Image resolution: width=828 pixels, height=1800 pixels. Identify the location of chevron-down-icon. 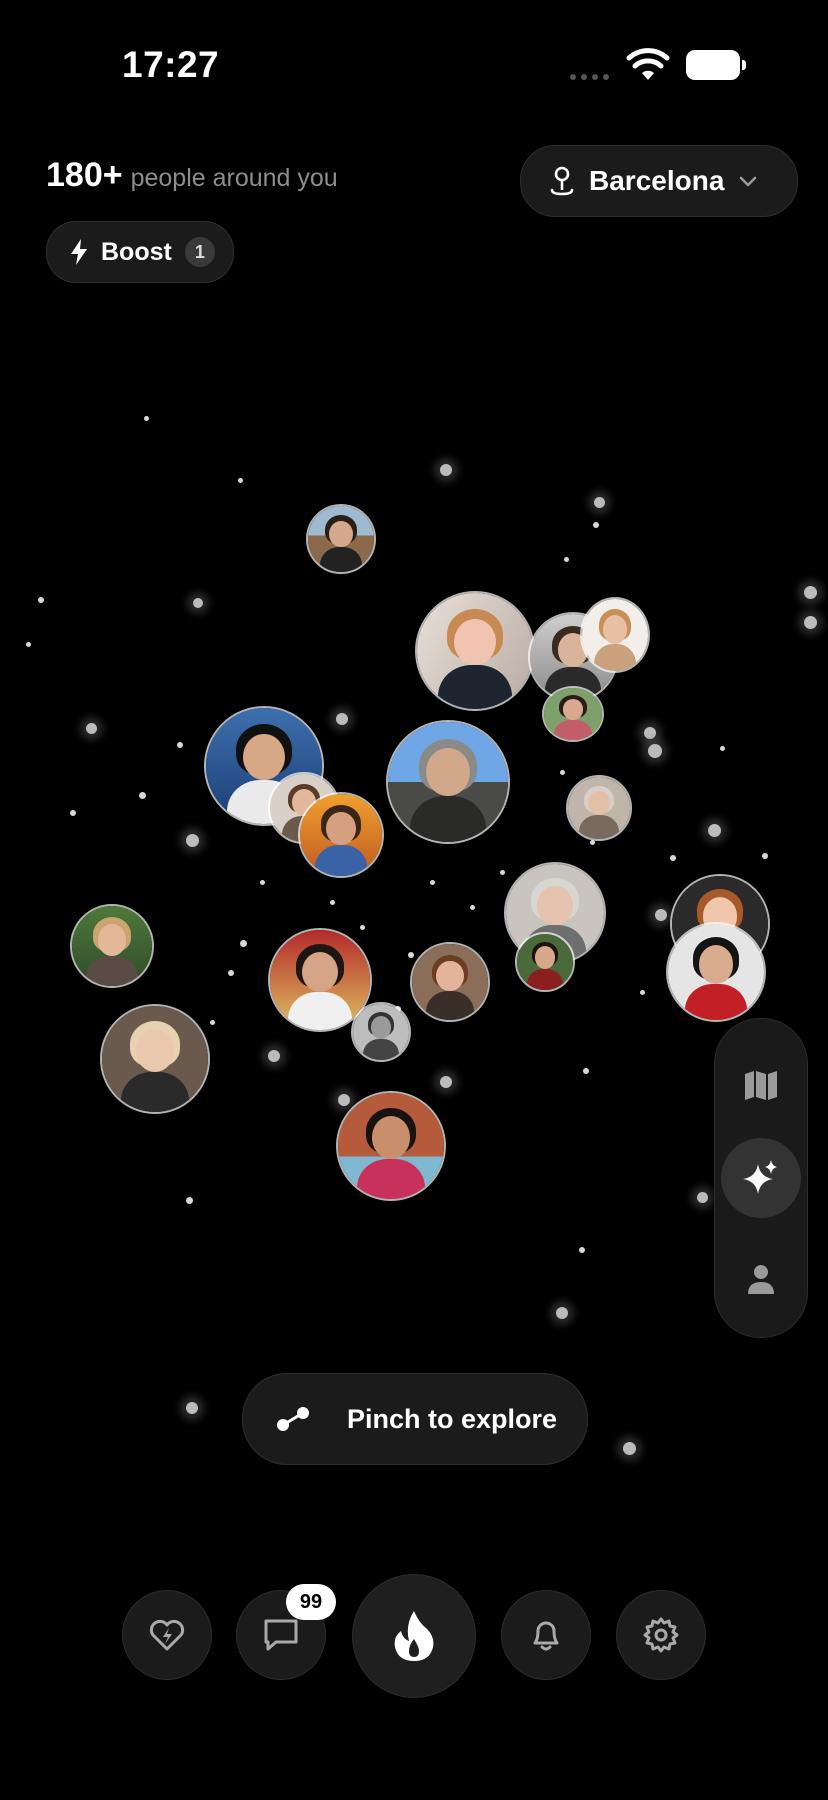
(748, 181).